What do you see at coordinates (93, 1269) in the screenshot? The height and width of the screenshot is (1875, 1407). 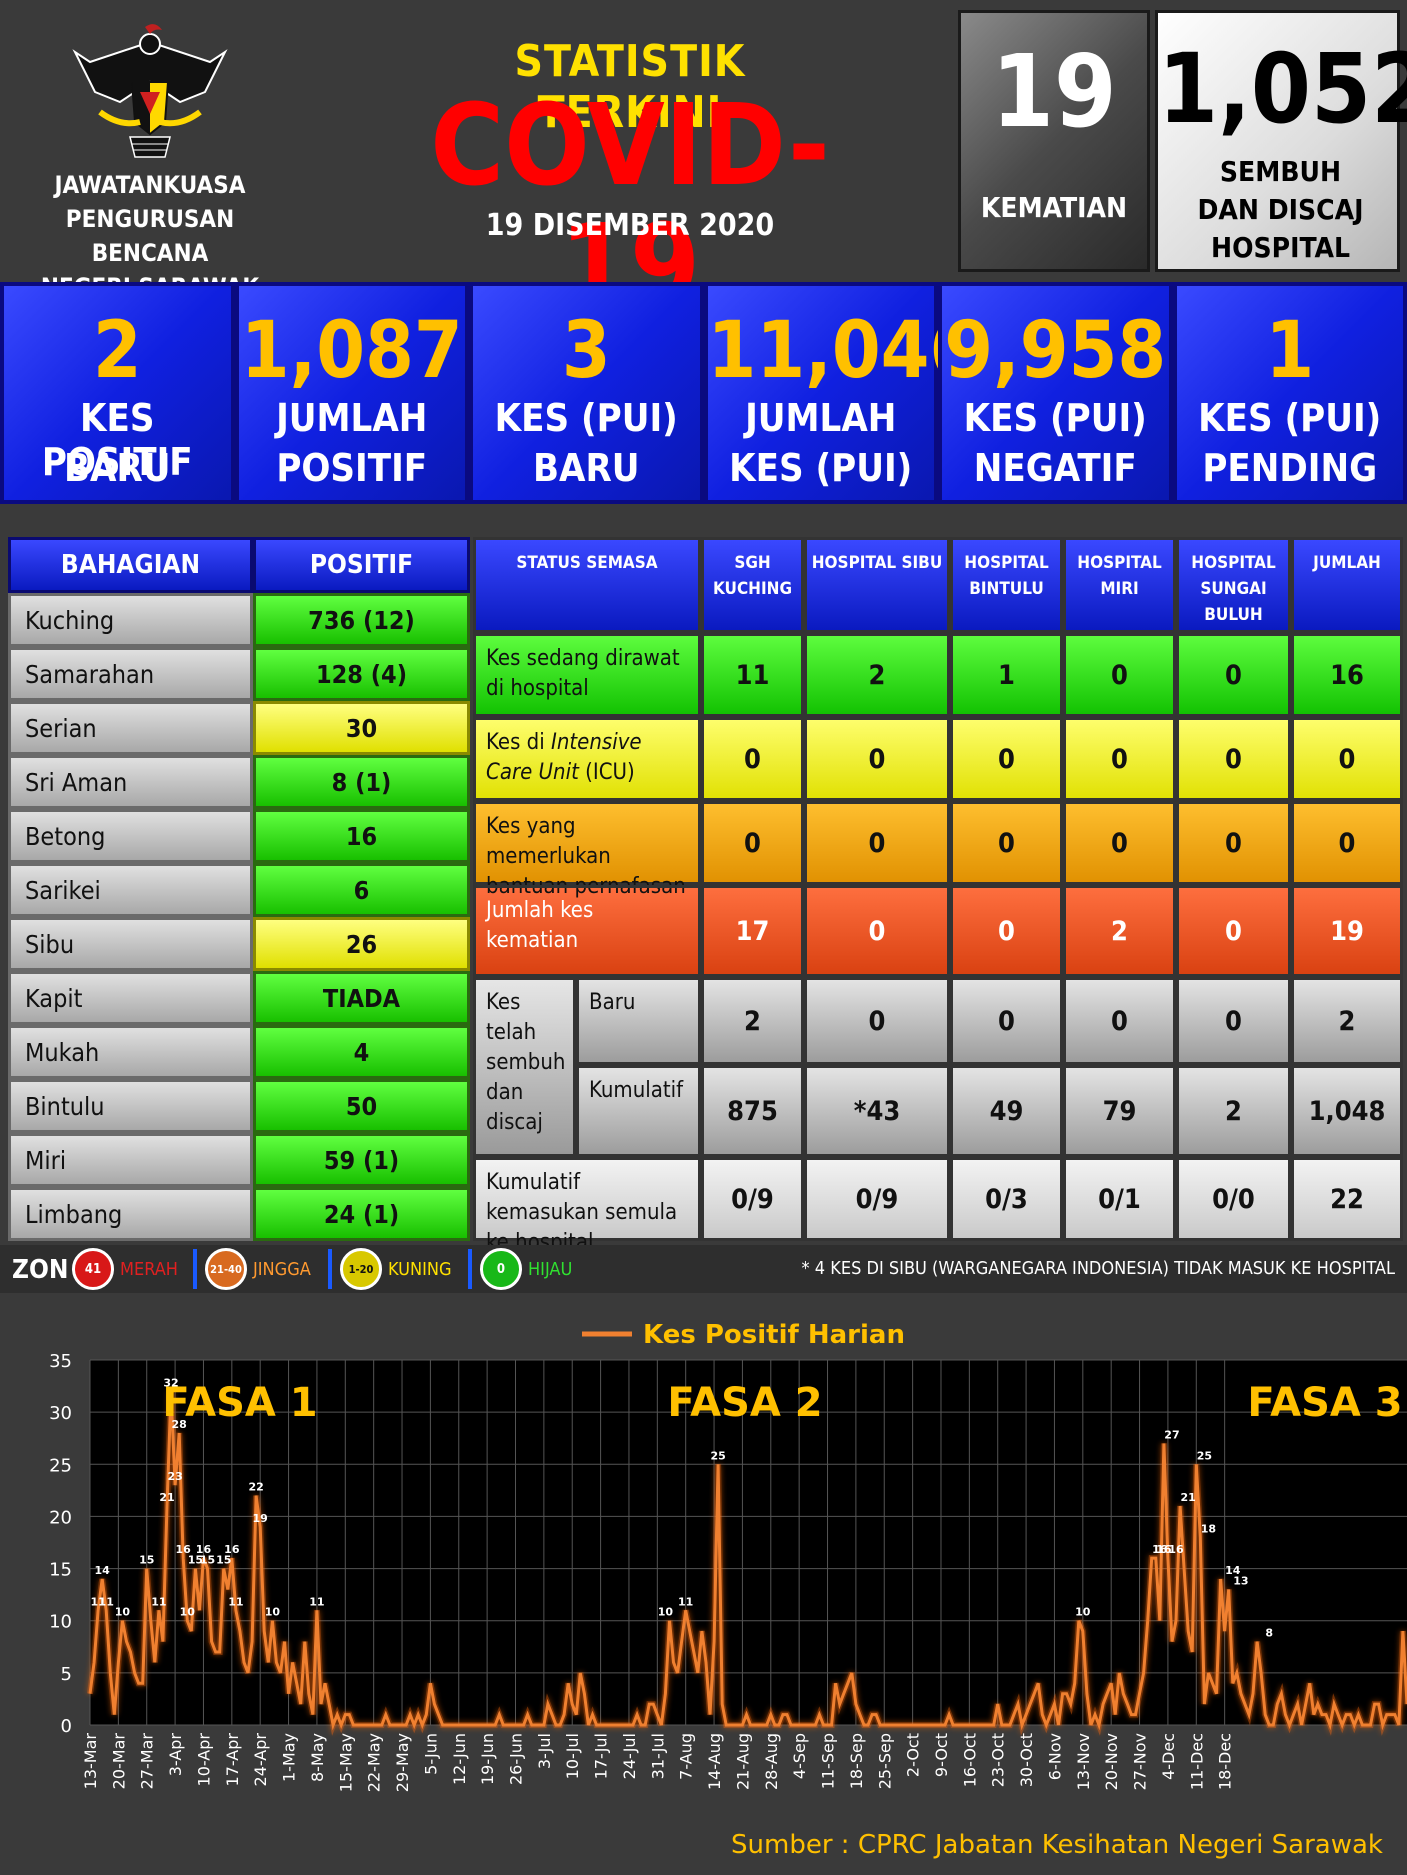 I see `zone-red-circle: 41` at bounding box center [93, 1269].